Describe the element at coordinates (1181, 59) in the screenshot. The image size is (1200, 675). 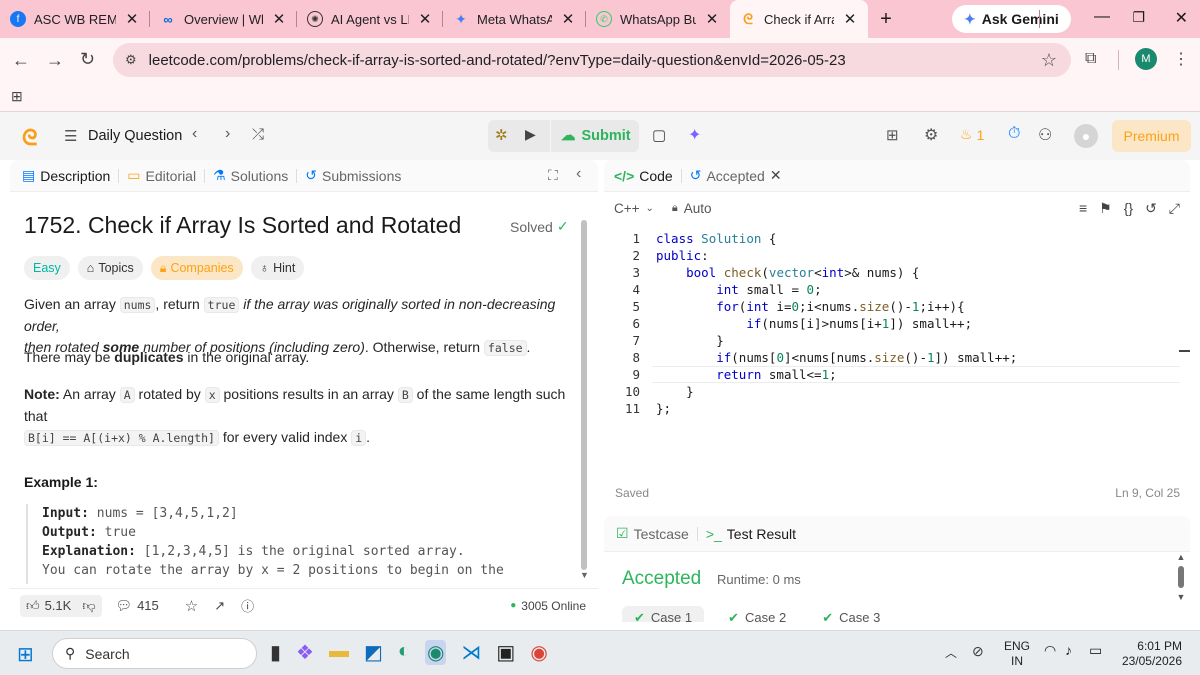
I see `browser-menu-icon: ⋮` at that location.